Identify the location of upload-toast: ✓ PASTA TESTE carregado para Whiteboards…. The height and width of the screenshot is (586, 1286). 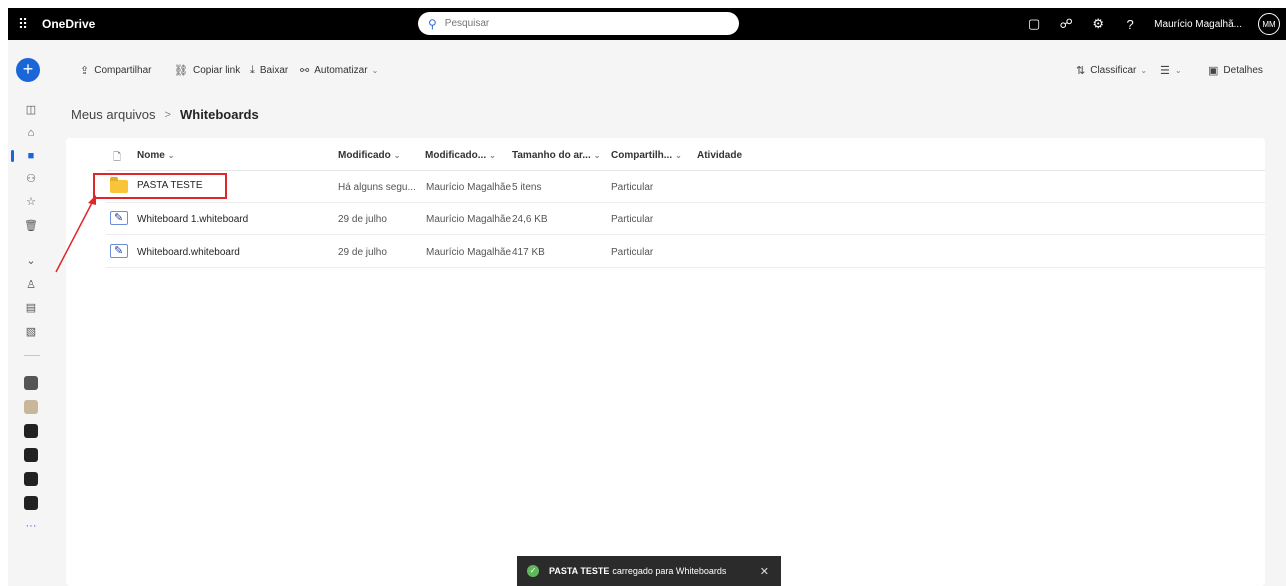
(649, 571).